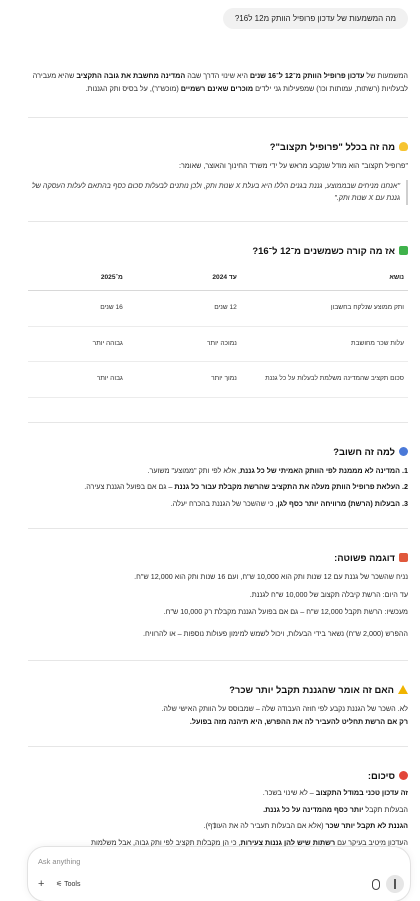  I want to click on table-header-cell: נושא, so click(324, 278).